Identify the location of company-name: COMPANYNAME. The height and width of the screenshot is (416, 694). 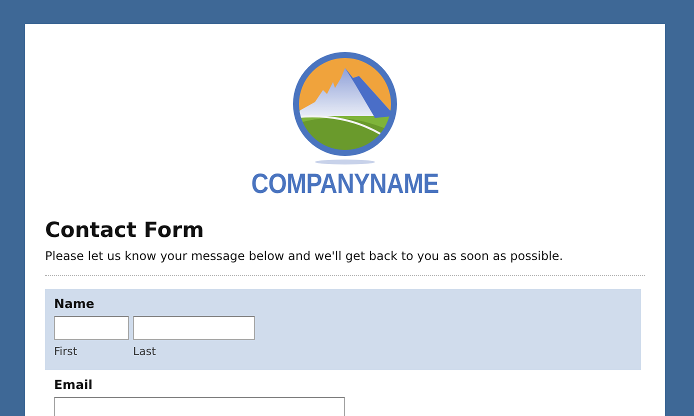
(345, 184).